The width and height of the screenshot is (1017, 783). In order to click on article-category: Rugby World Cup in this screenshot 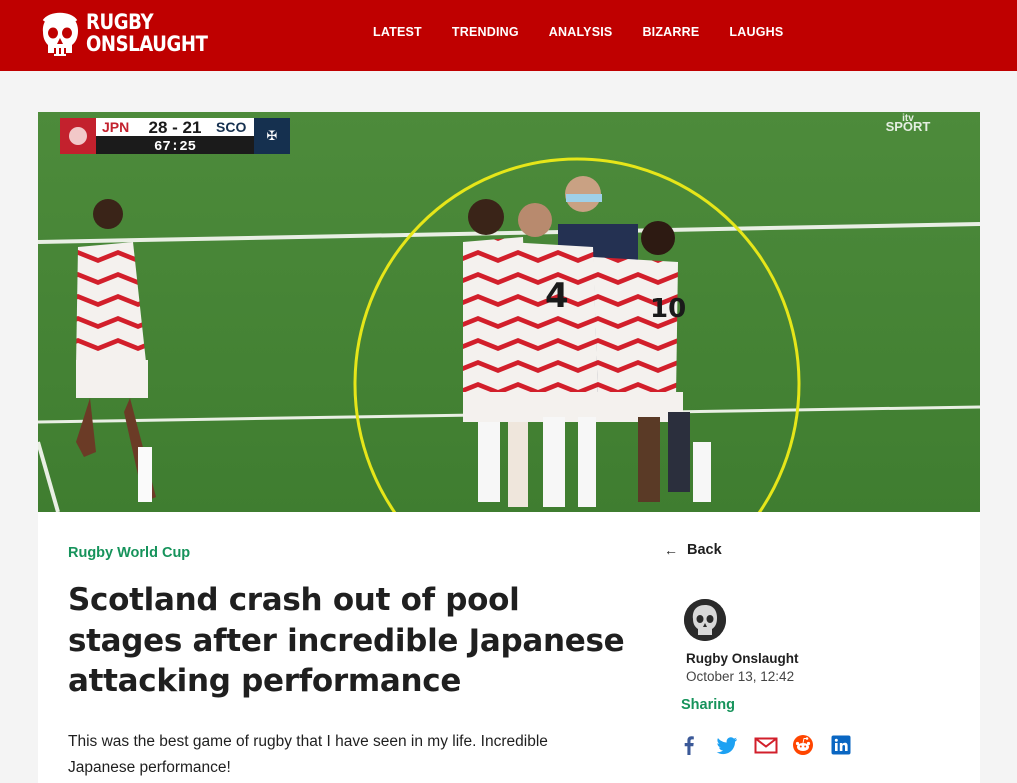, I will do `click(129, 553)`.